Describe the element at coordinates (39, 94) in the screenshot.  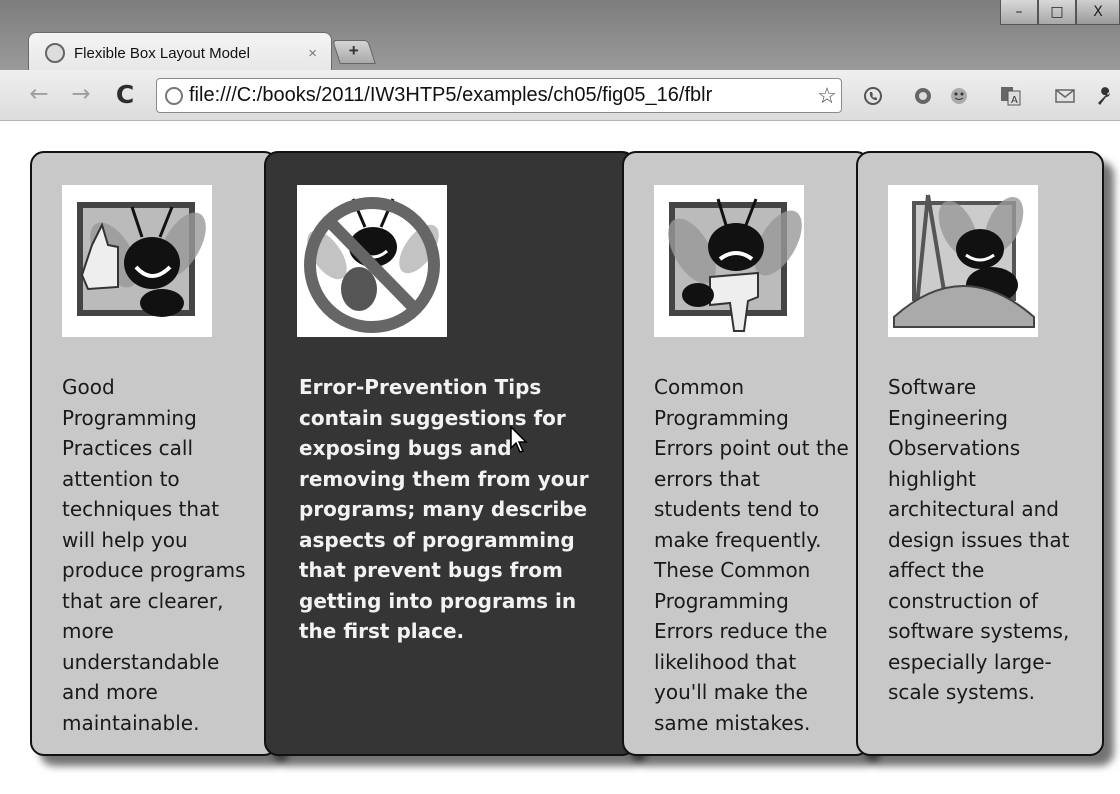
I see `back-button: ←` at that location.